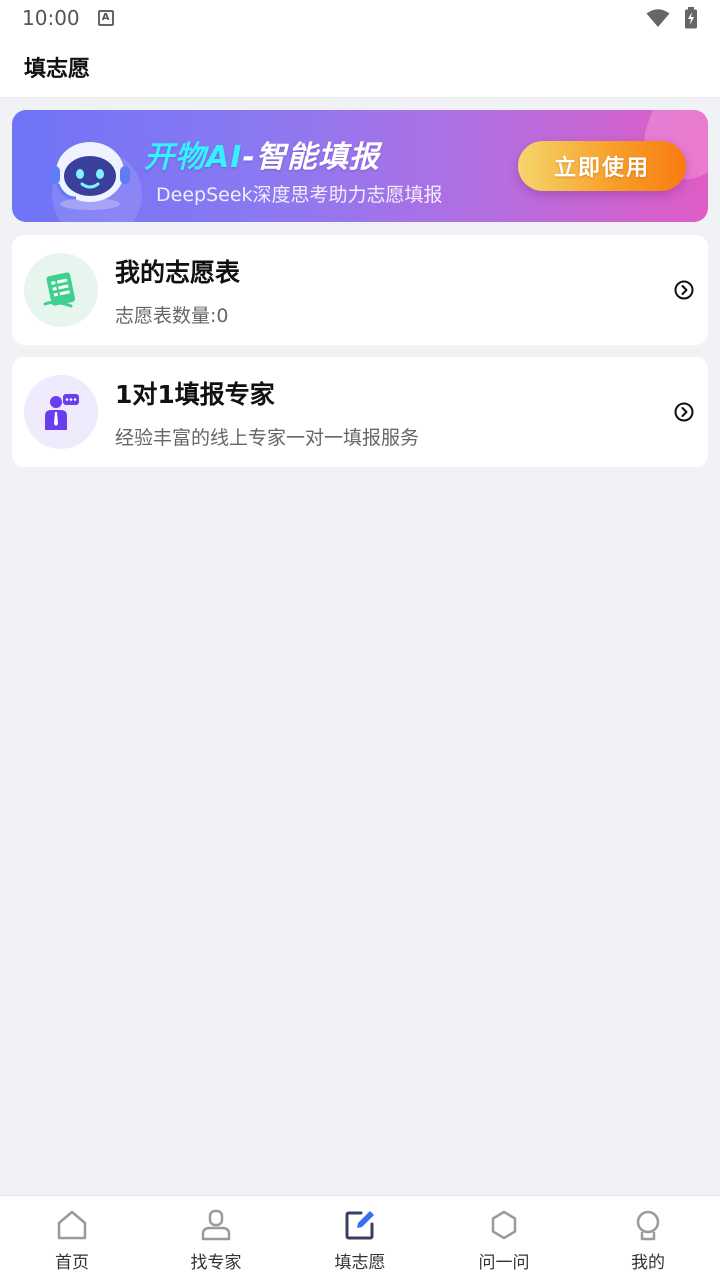  I want to click on tab-home: 首页, so click(72, 1238).